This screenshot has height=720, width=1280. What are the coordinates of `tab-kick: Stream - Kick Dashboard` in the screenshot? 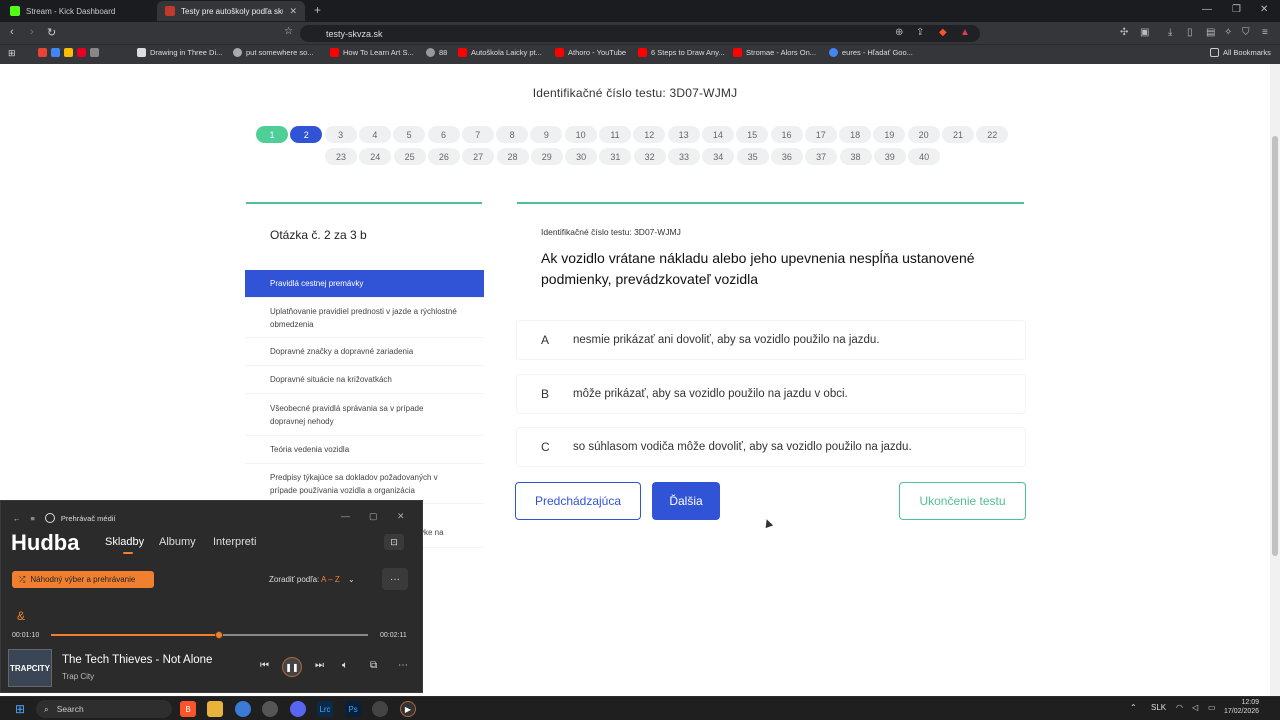 It's located at (77, 11).